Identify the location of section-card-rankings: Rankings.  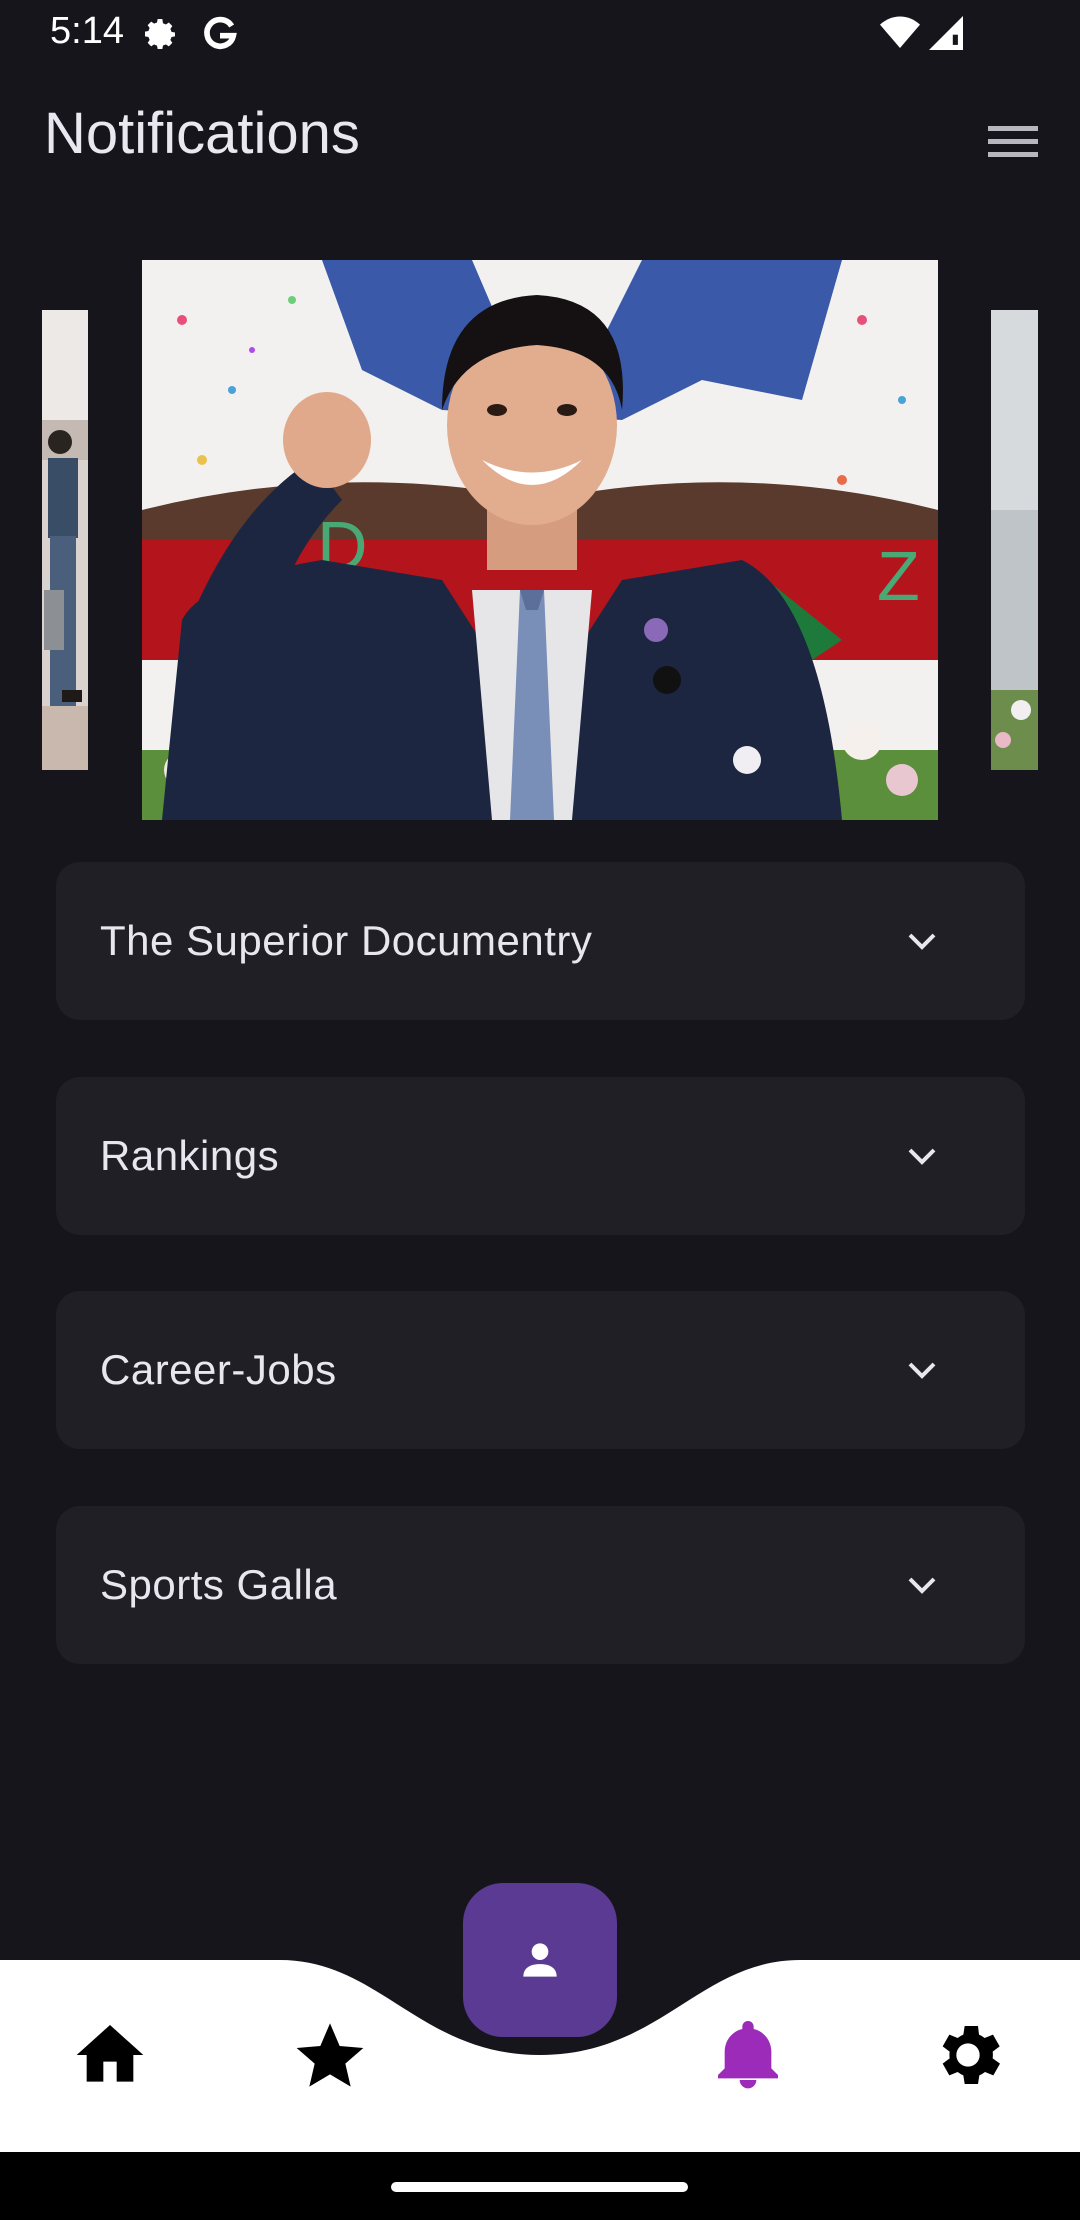
(540, 1156).